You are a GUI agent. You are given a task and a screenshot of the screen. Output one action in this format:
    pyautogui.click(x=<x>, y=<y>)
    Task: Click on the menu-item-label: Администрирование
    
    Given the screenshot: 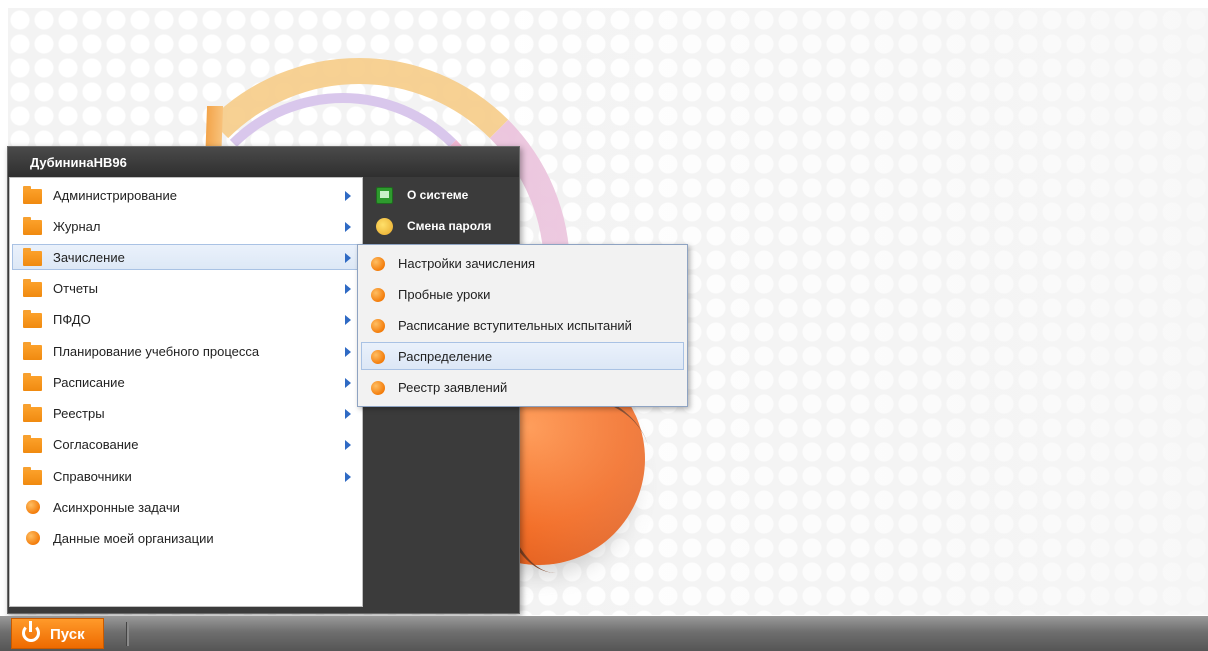 What is the action you would take?
    pyautogui.click(x=115, y=195)
    